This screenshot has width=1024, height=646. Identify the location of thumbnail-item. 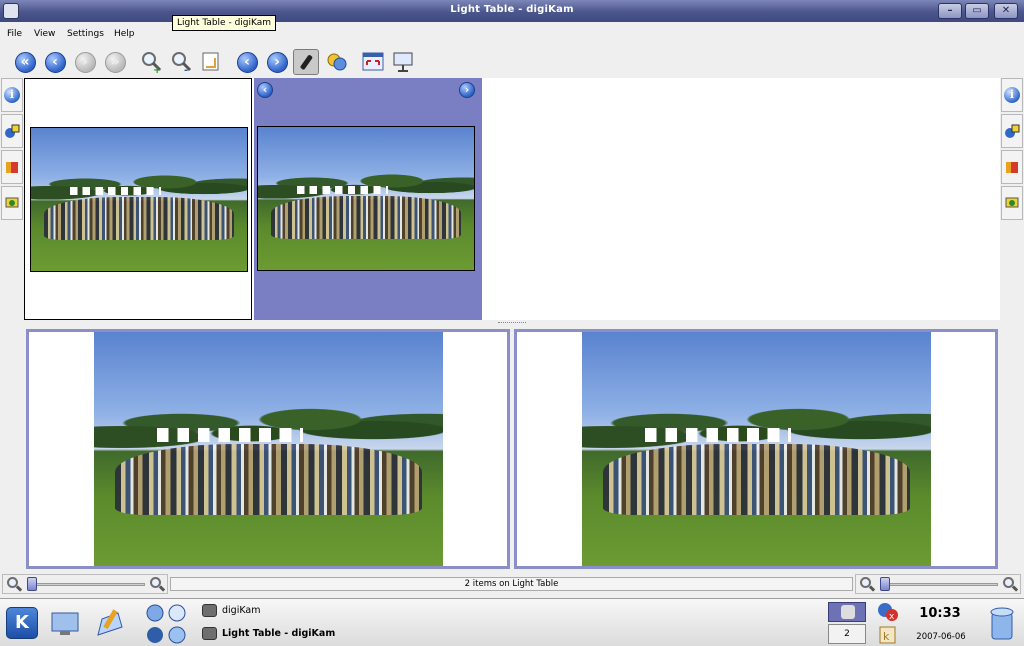
(138, 199).